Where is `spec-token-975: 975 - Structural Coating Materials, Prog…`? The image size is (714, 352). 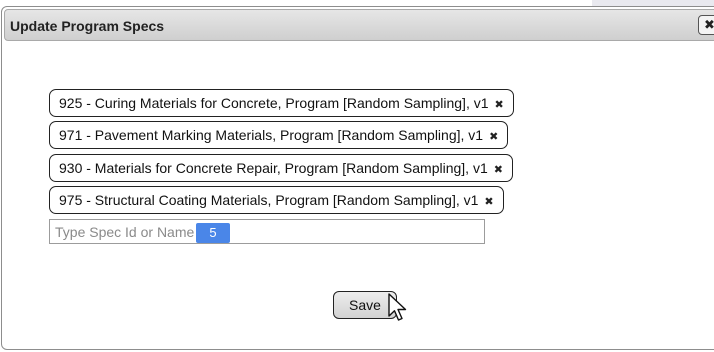 spec-token-975: 975 - Structural Coating Materials, Prog… is located at coordinates (276, 200).